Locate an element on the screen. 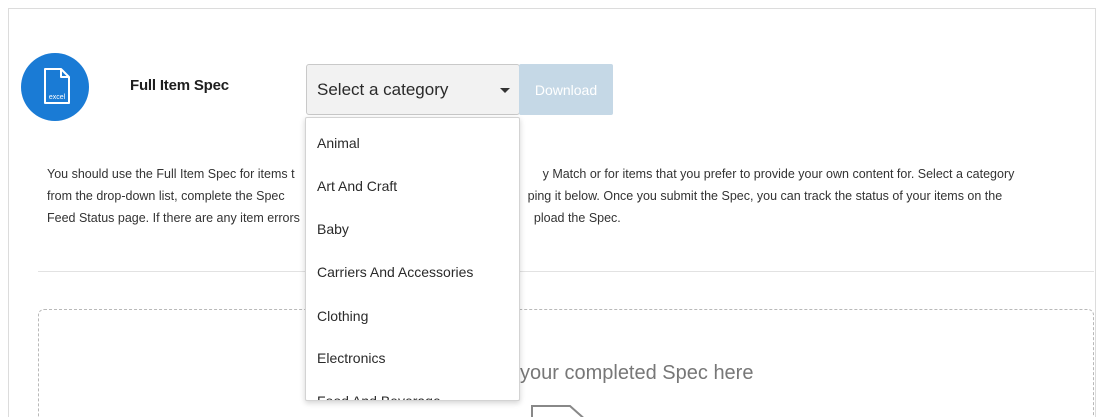 This screenshot has height=417, width=1104. excel-icon-label: excel is located at coordinates (57, 97).